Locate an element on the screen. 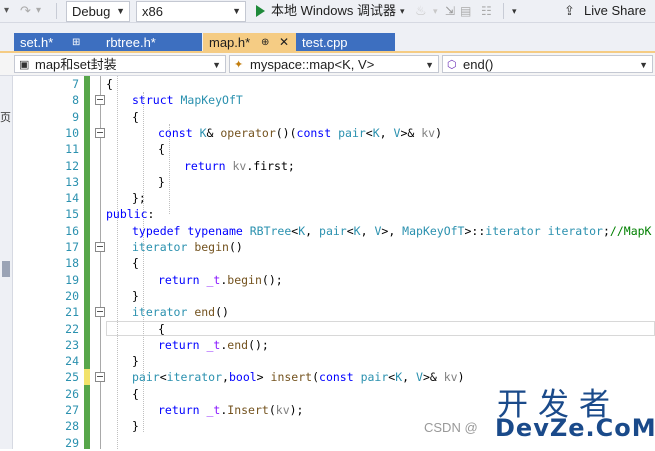 Image resolution: width=655 pixels, height=451 pixels. code-token: () is located at coordinates (222, 312).